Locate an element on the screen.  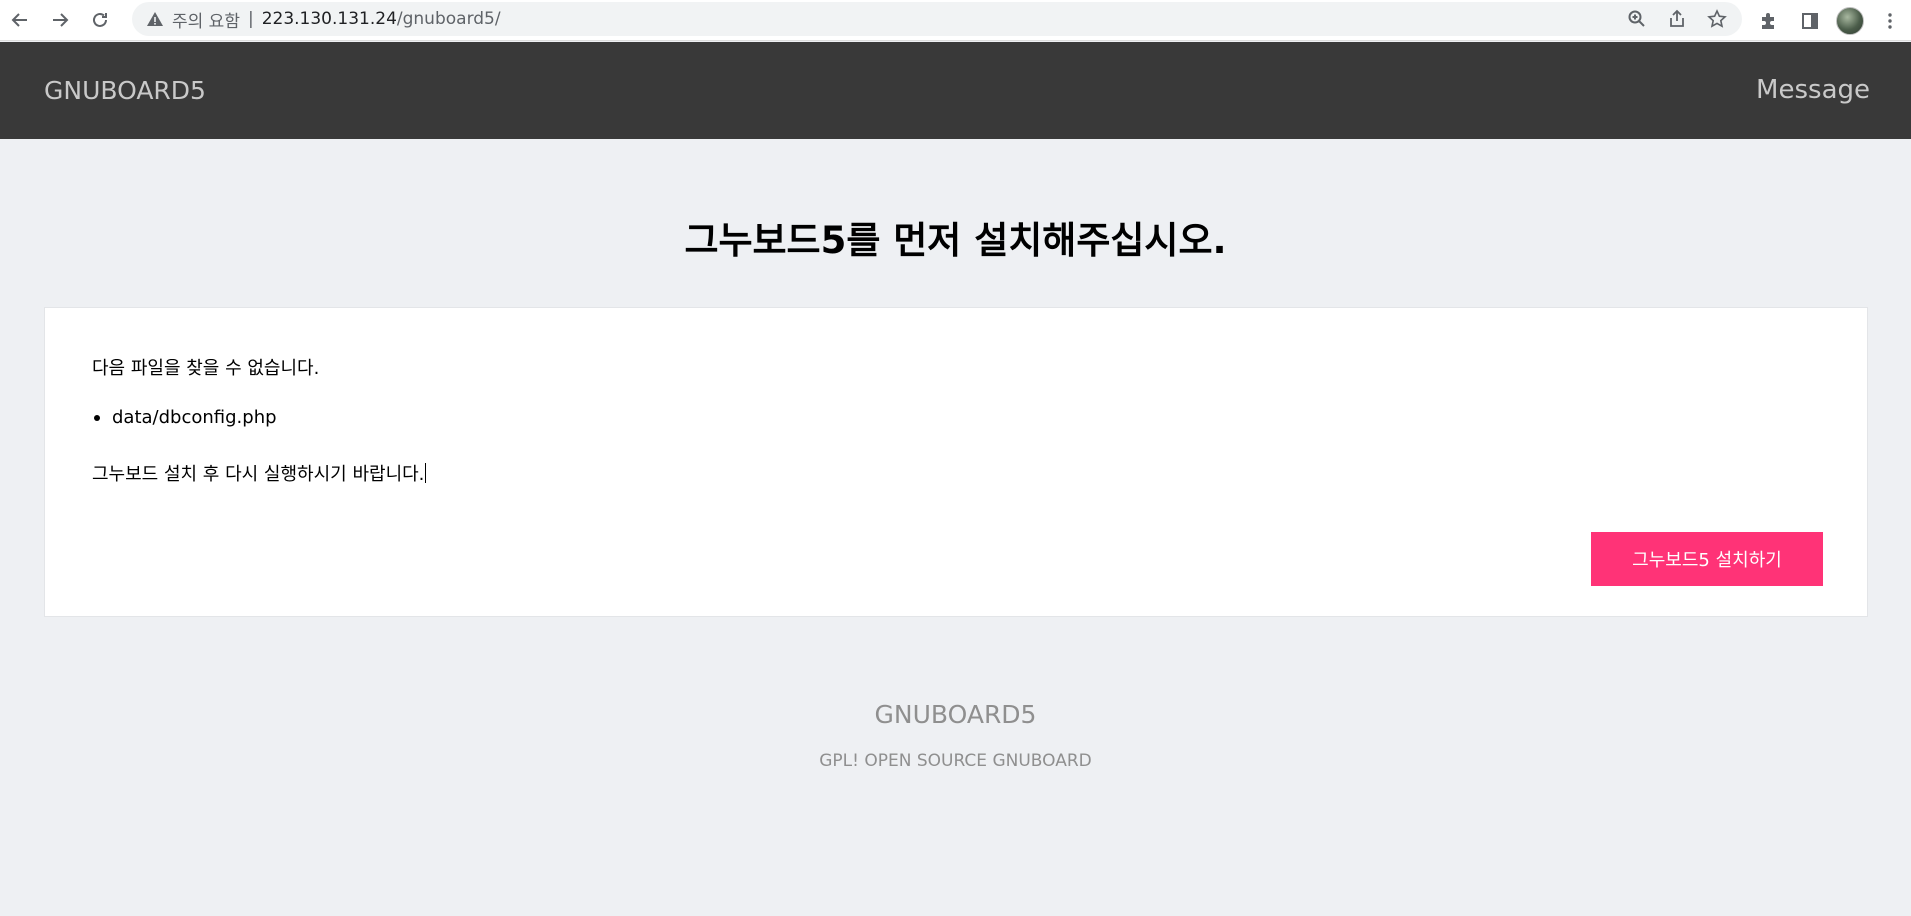
address-bar: 주의 요함 | 223.130.131.24 /gnuboard5/ is located at coordinates (937, 19).